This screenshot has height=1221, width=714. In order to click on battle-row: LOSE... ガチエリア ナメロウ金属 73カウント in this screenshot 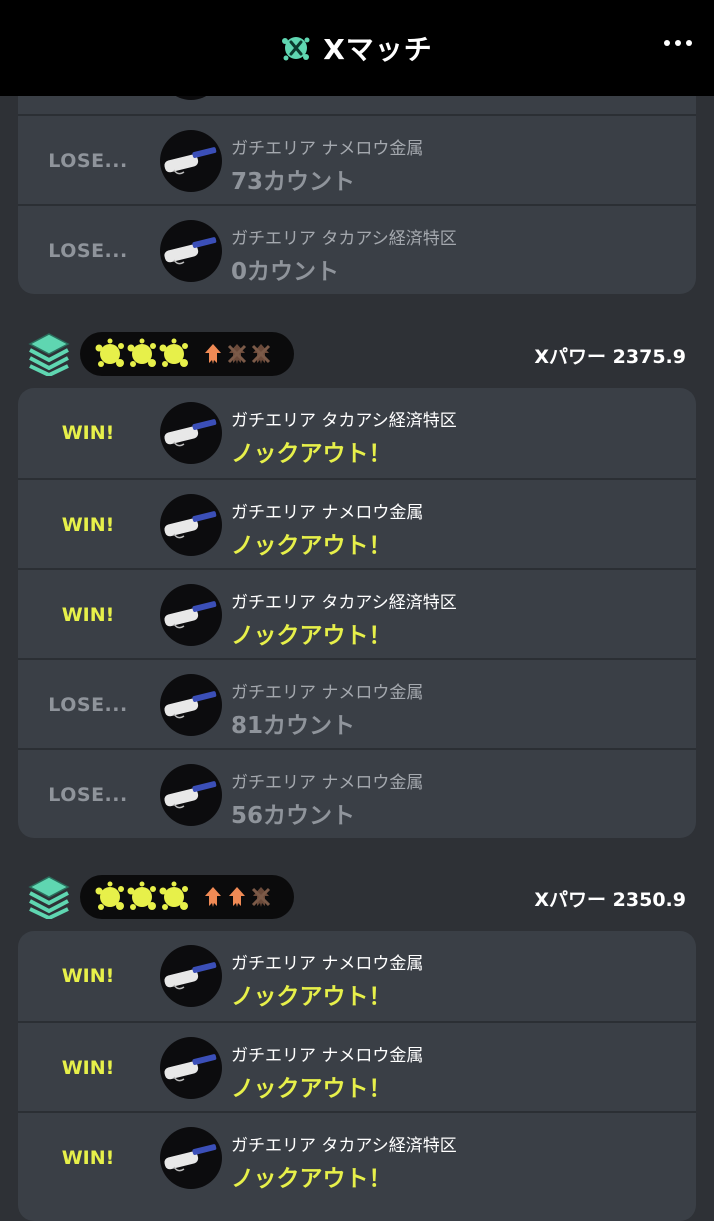, I will do `click(357, 160)`.